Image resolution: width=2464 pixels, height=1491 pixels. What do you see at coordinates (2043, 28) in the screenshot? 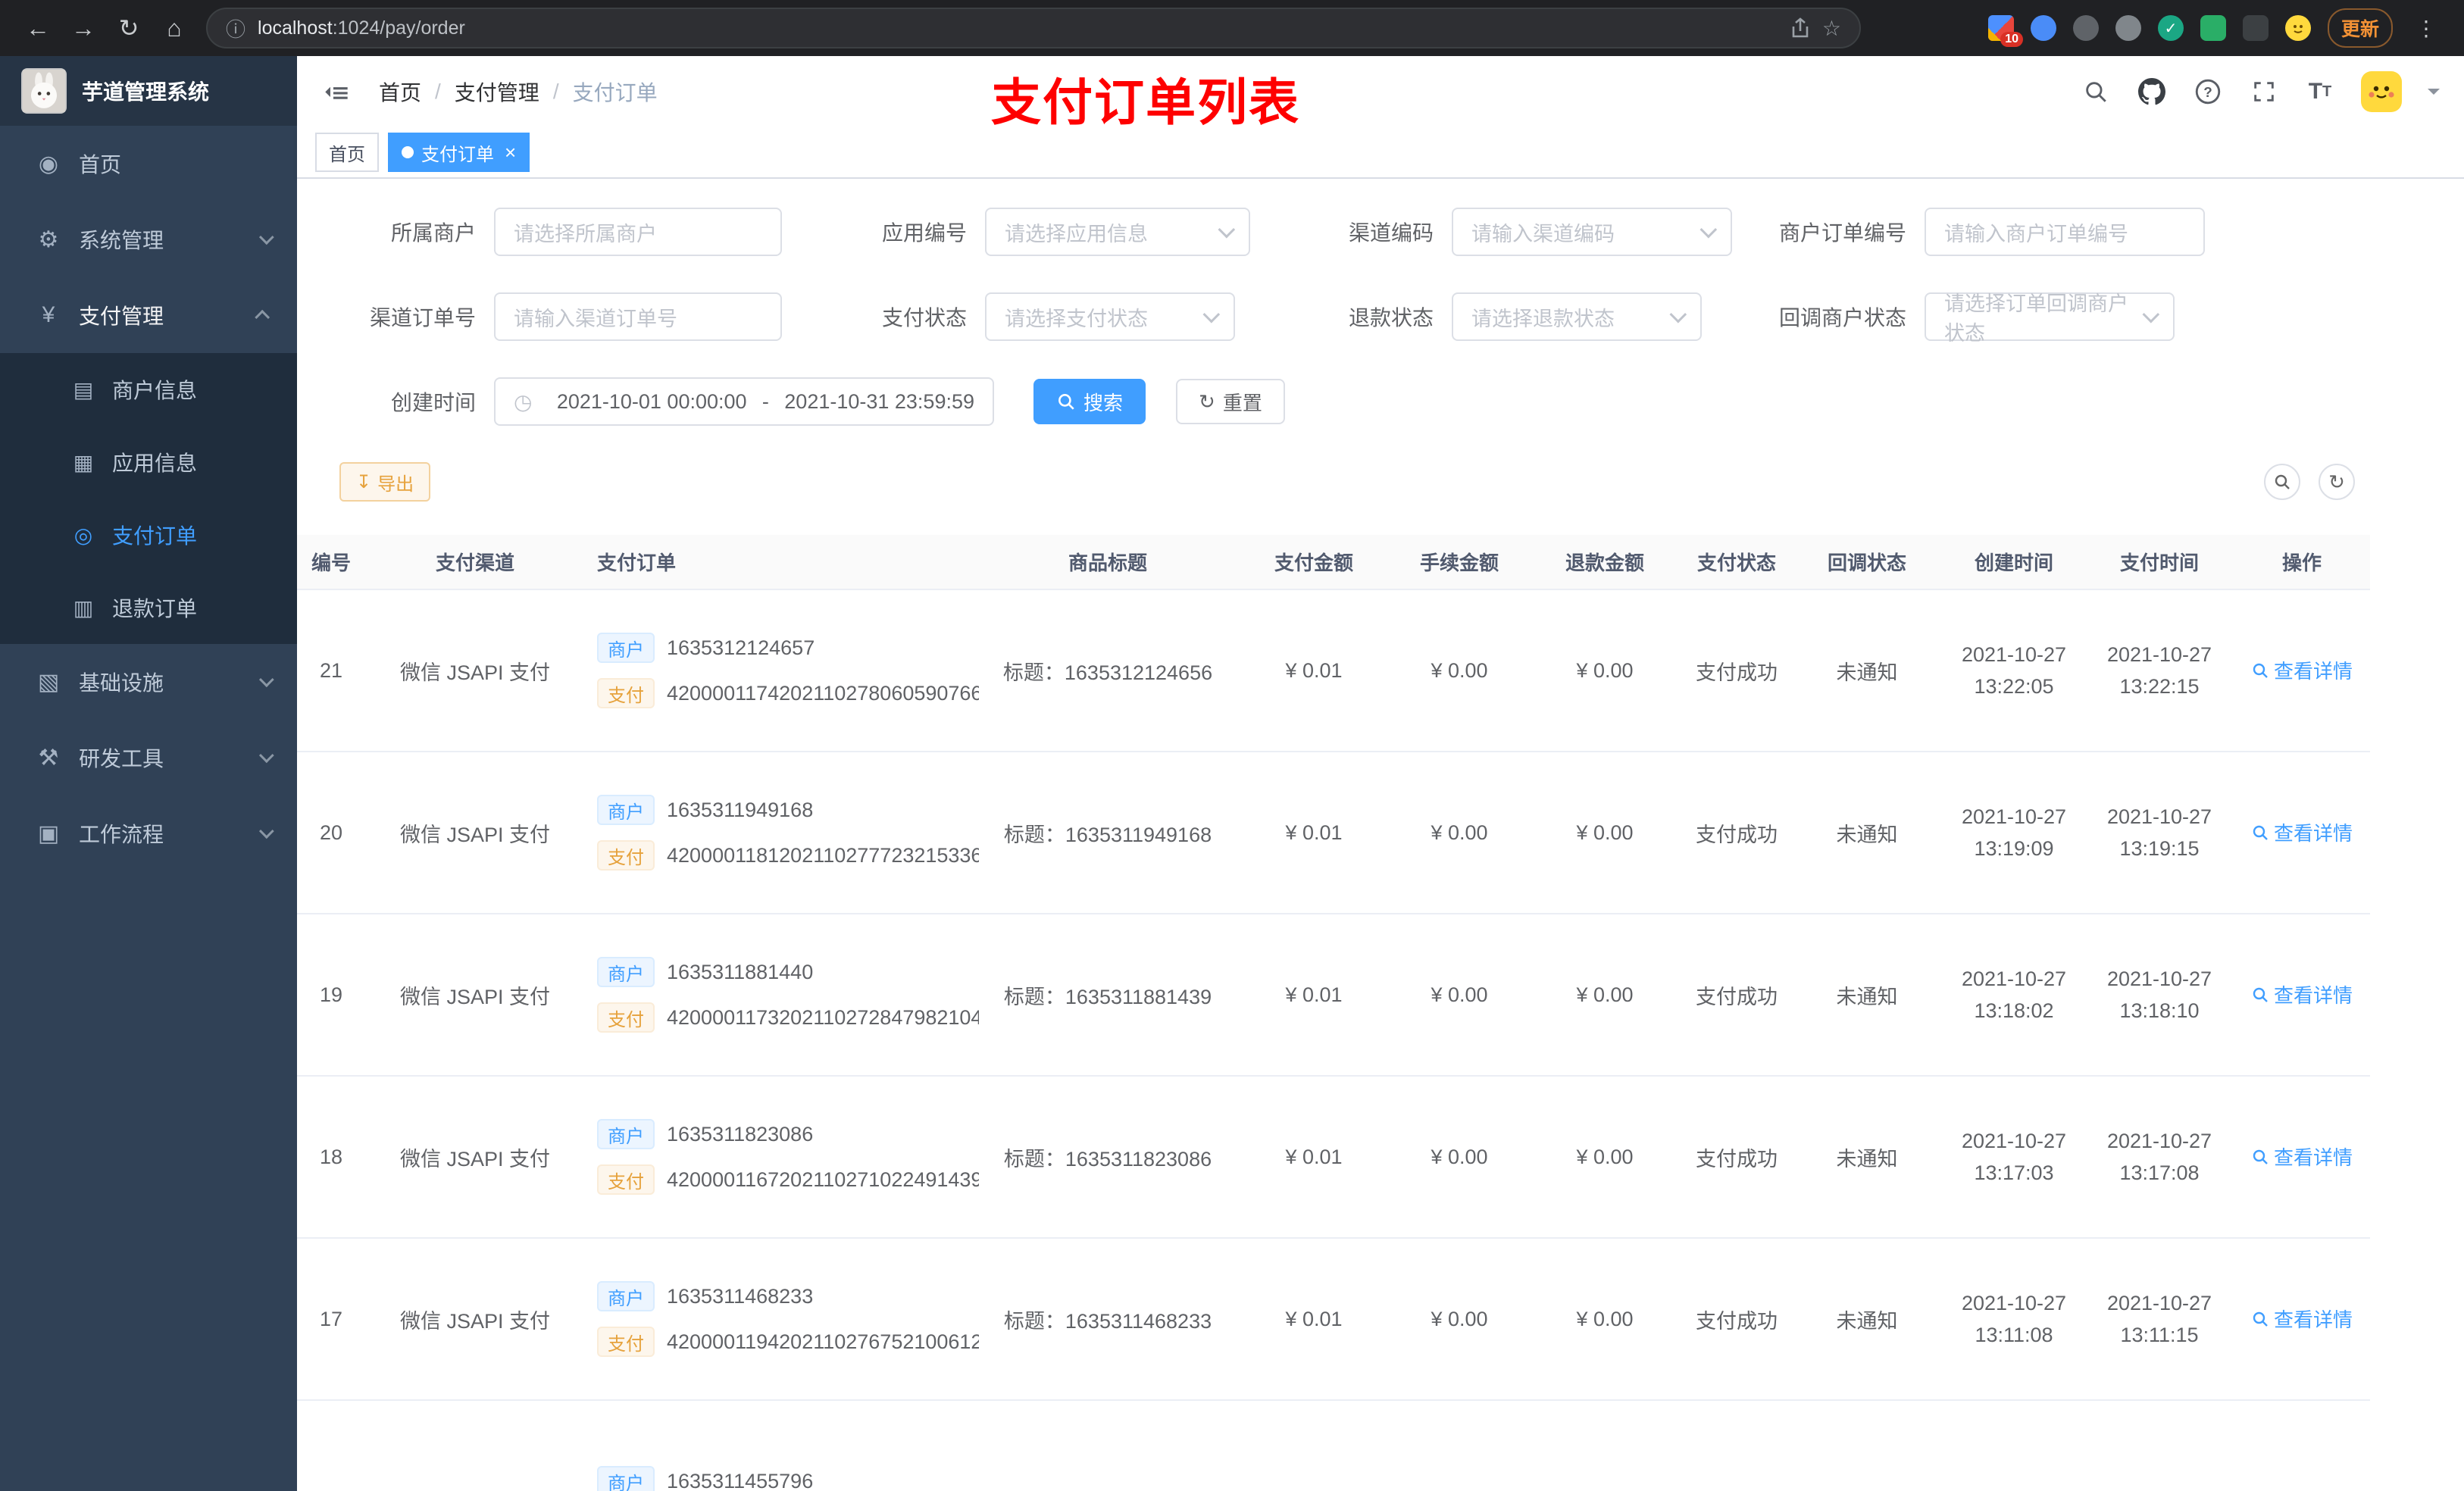
I see `extension-blue-icon` at bounding box center [2043, 28].